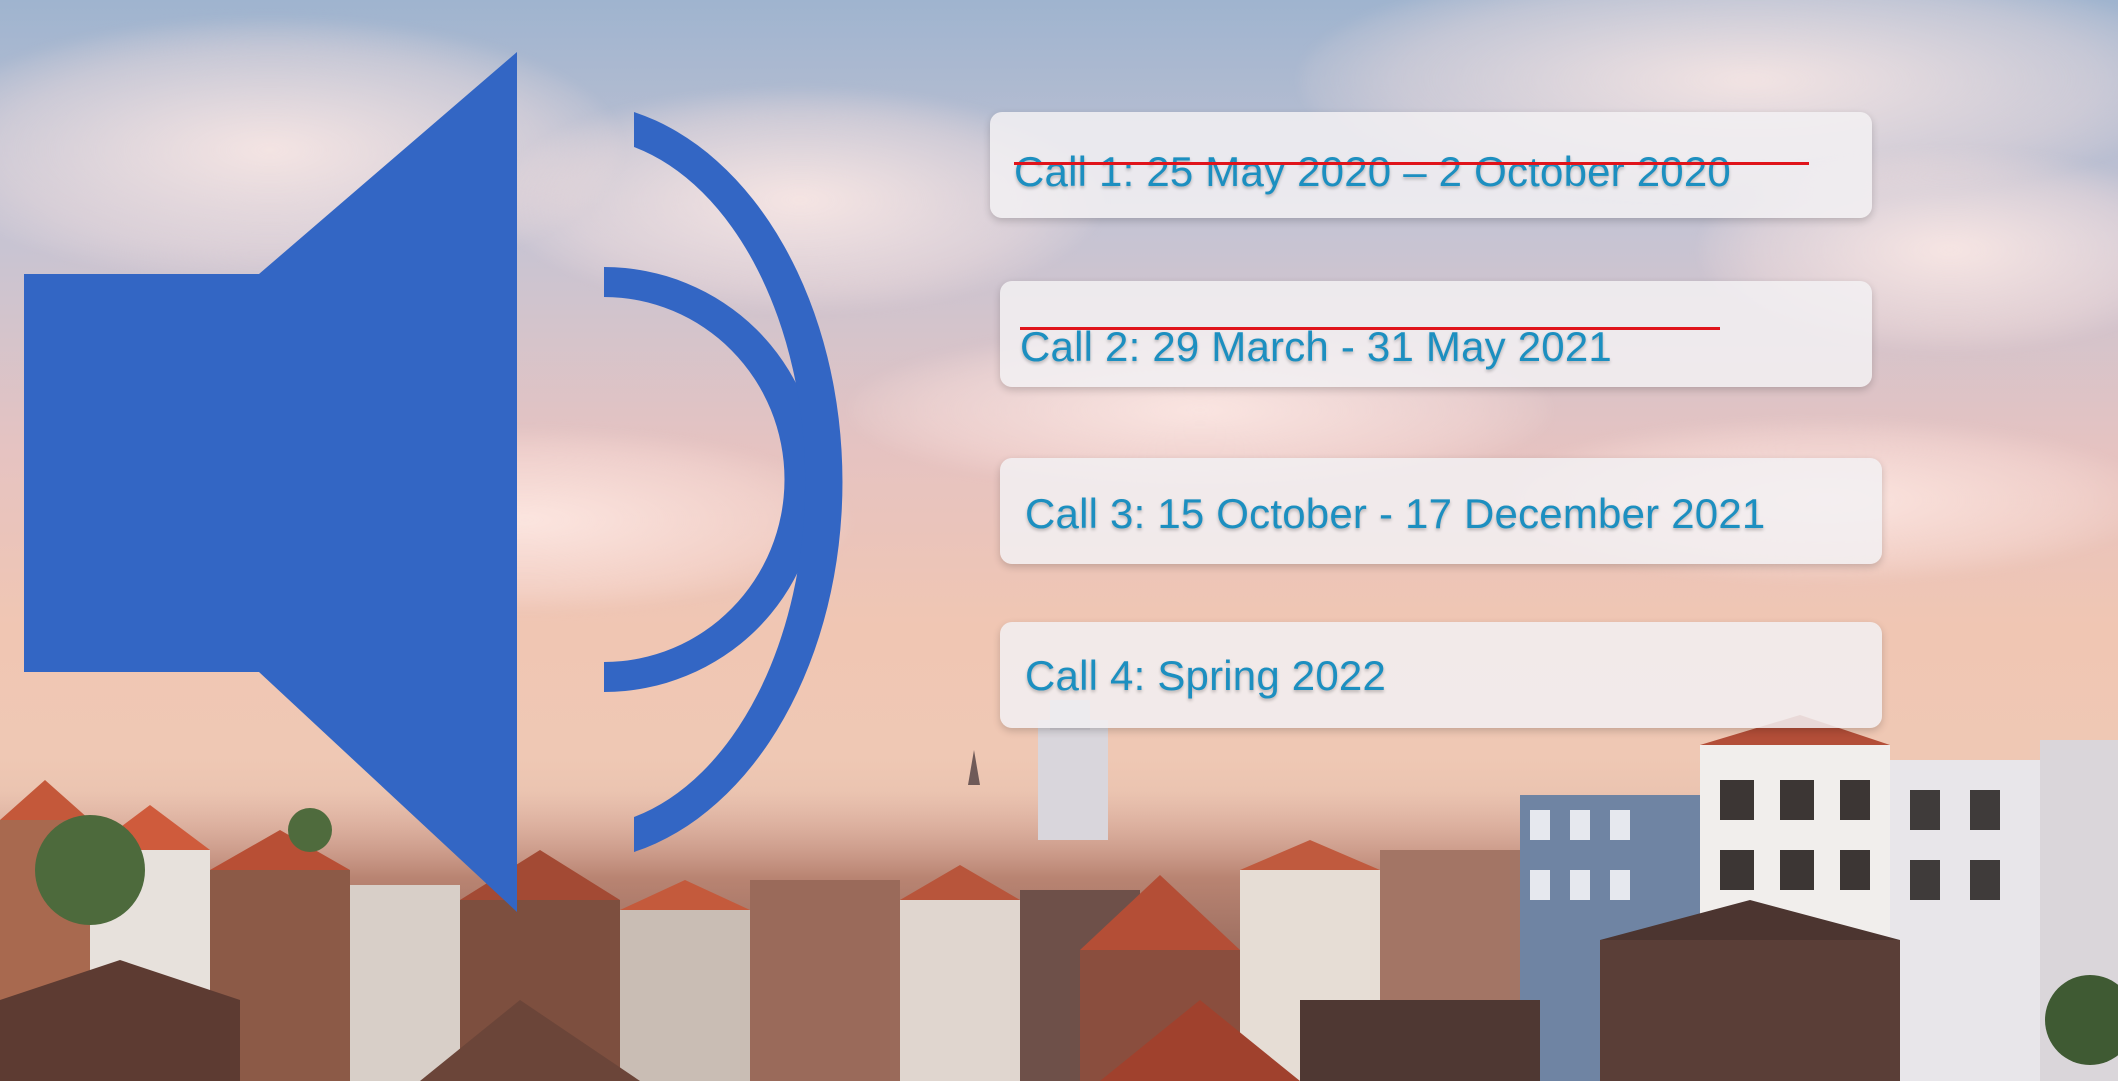  What do you see at coordinates (1370, 328) in the screenshot?
I see `call-2-strikethrough` at bounding box center [1370, 328].